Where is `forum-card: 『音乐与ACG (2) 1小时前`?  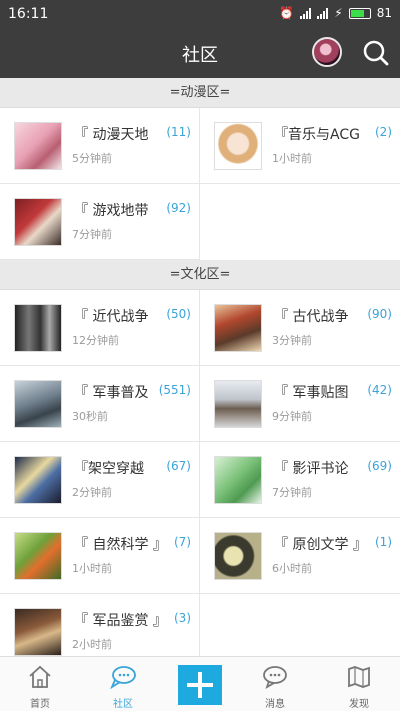
forum-card: 『音乐与ACG (2) 1小时前 is located at coordinates (300, 146).